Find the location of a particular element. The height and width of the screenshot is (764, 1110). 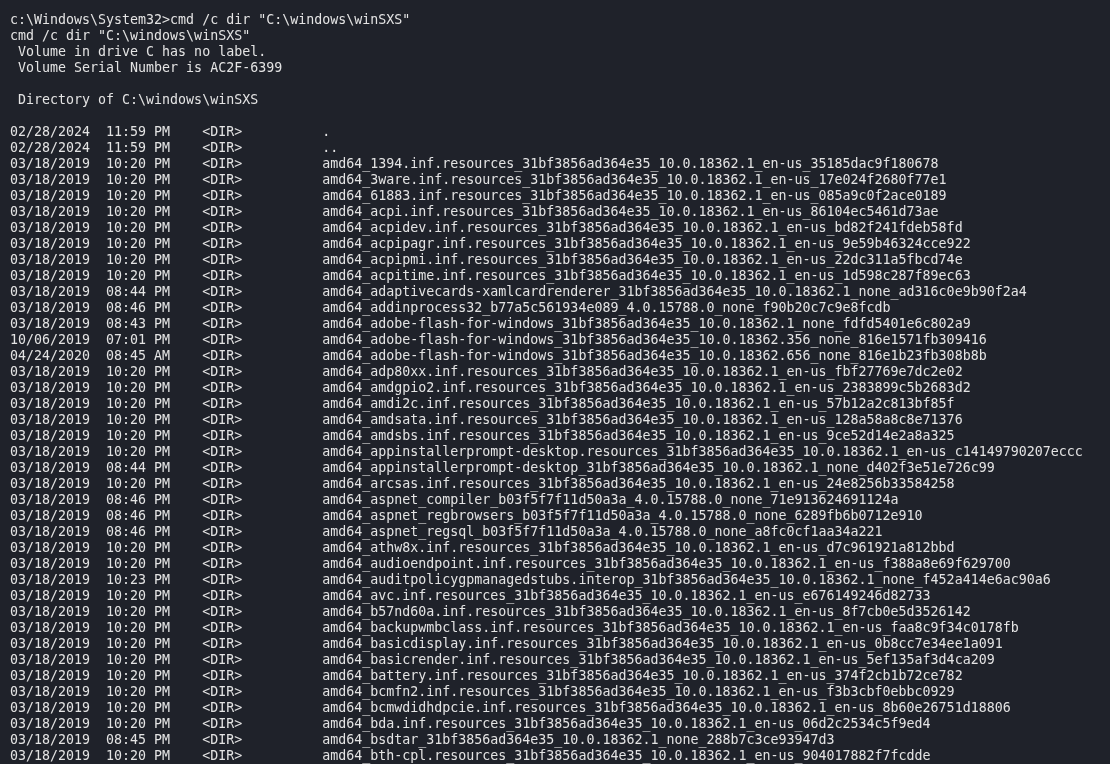

entry-name-text: amd64_athw8x.inf.resources_31bf3856ad364e35_10.0.18362.1_en-us_d7c961921a812bbd is located at coordinates (638, 548).